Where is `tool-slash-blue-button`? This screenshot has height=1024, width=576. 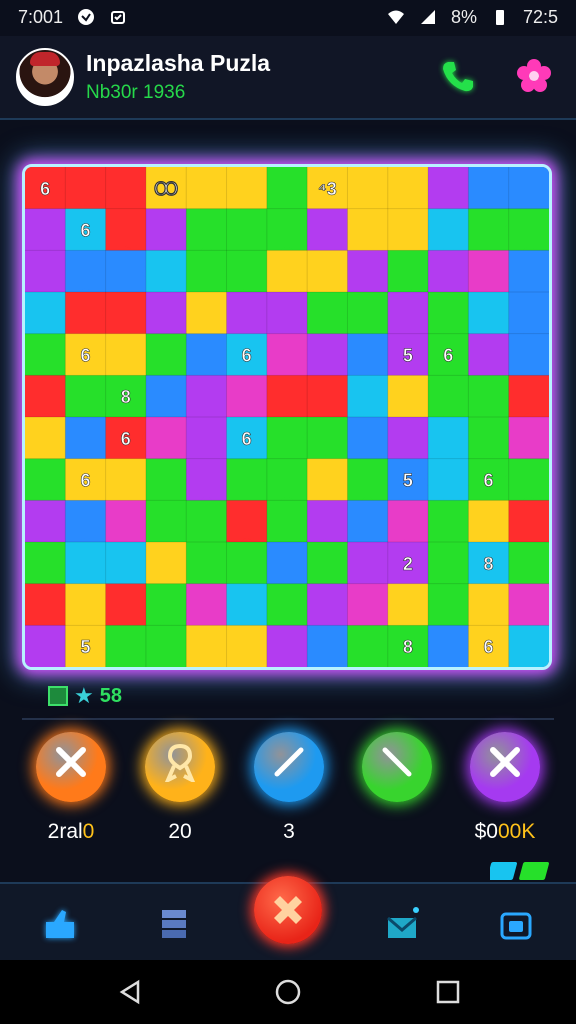 tool-slash-blue-button is located at coordinates (289, 767).